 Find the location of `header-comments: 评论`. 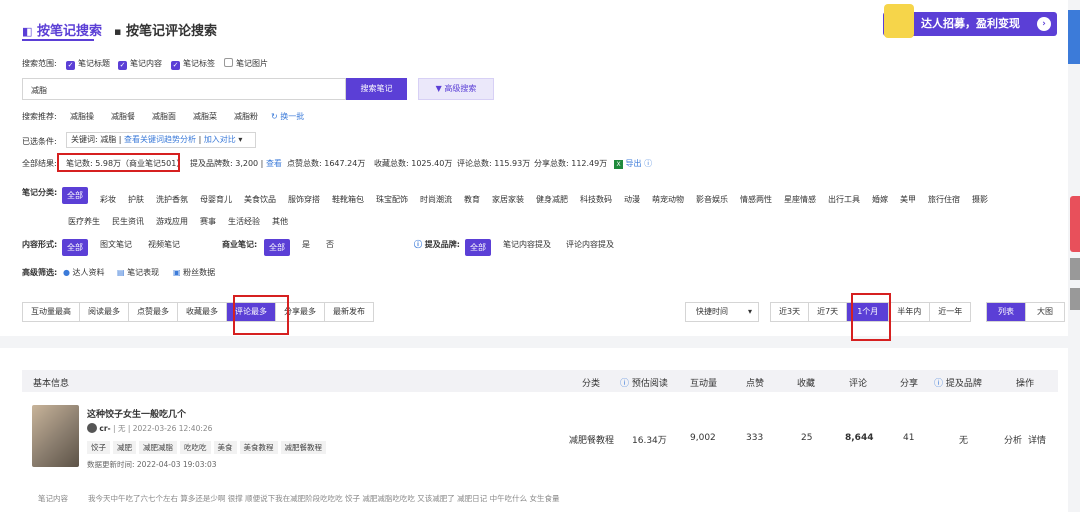

header-comments: 评论 is located at coordinates (858, 382).